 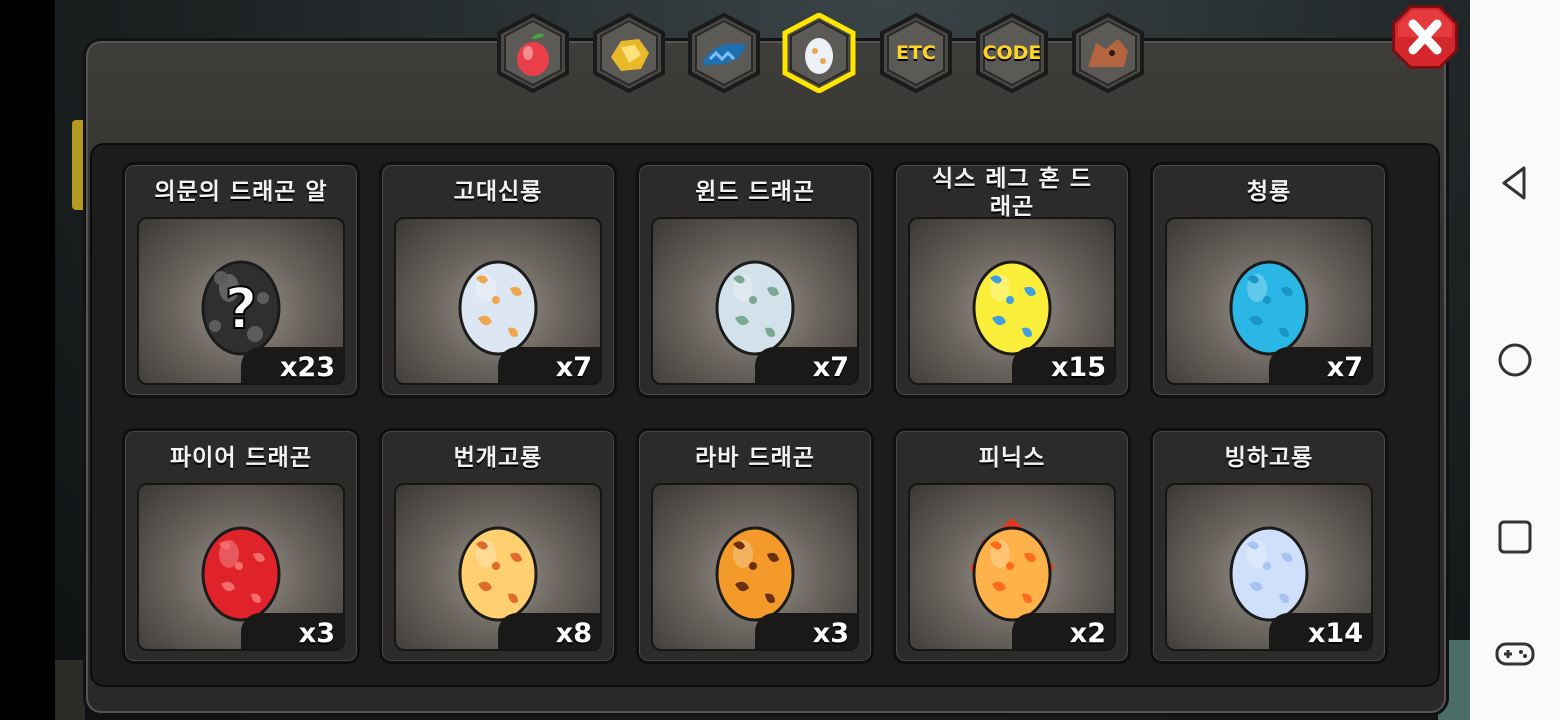 I want to click on egg-name: 고대신룡, so click(x=498, y=192).